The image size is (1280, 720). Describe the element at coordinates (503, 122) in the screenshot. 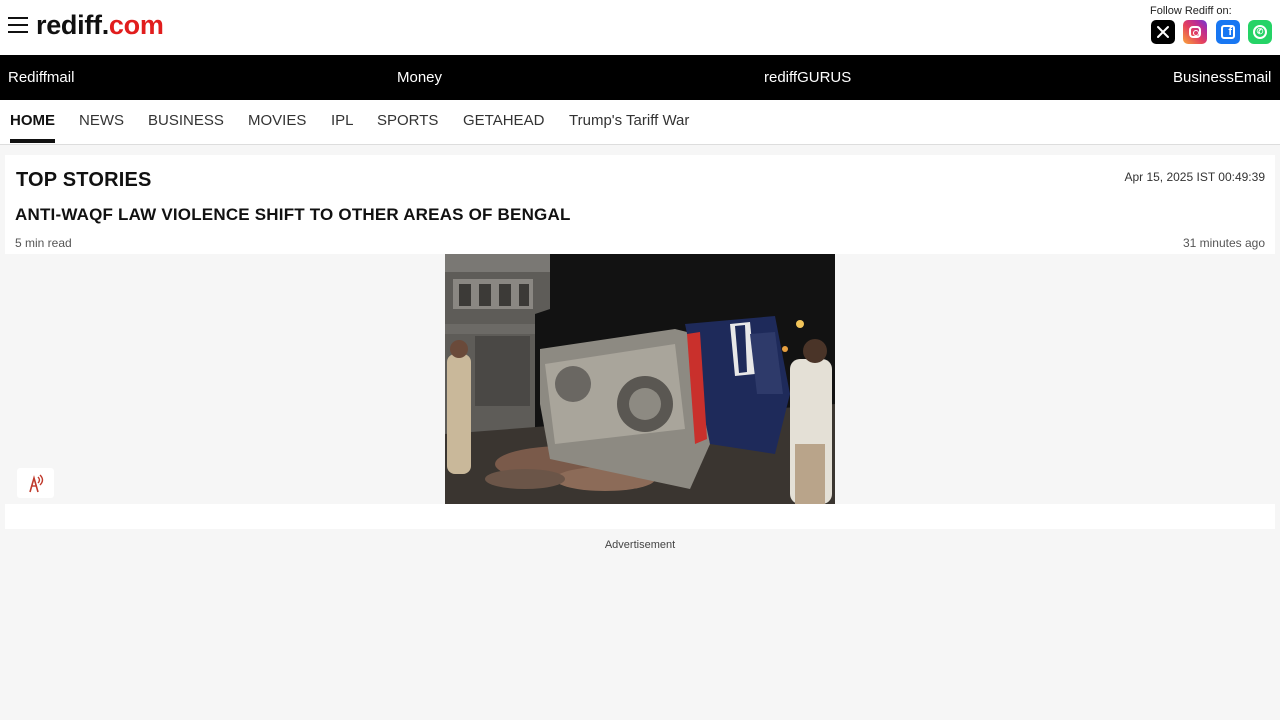

I see `tab-getahead: GETAHEAD` at that location.